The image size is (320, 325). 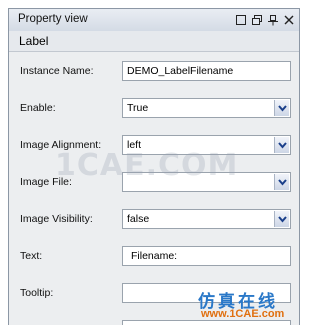 What do you see at coordinates (206, 322) in the screenshot?
I see `property-input: T` at bounding box center [206, 322].